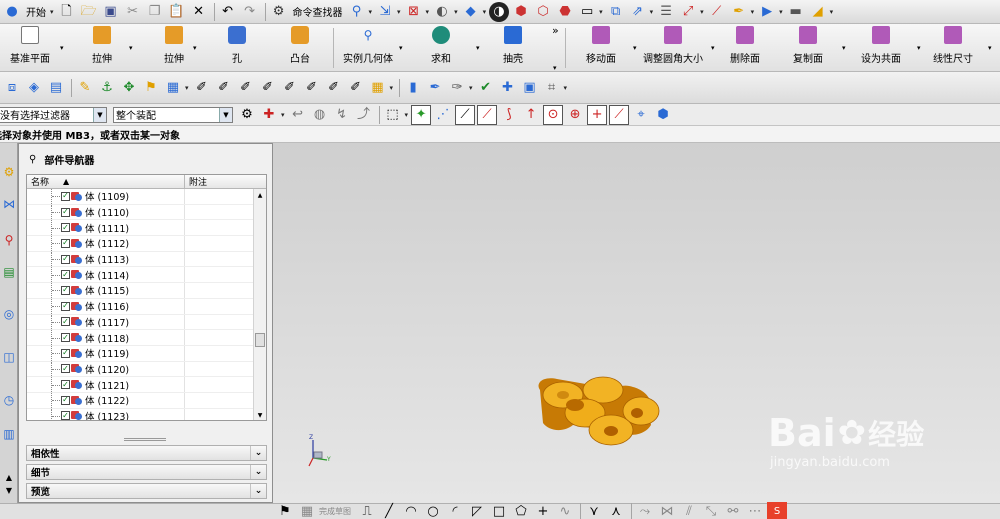 This screenshot has width=1000, height=519. I want to click on datum-plane-dropdown: ▾, so click(62, 48).